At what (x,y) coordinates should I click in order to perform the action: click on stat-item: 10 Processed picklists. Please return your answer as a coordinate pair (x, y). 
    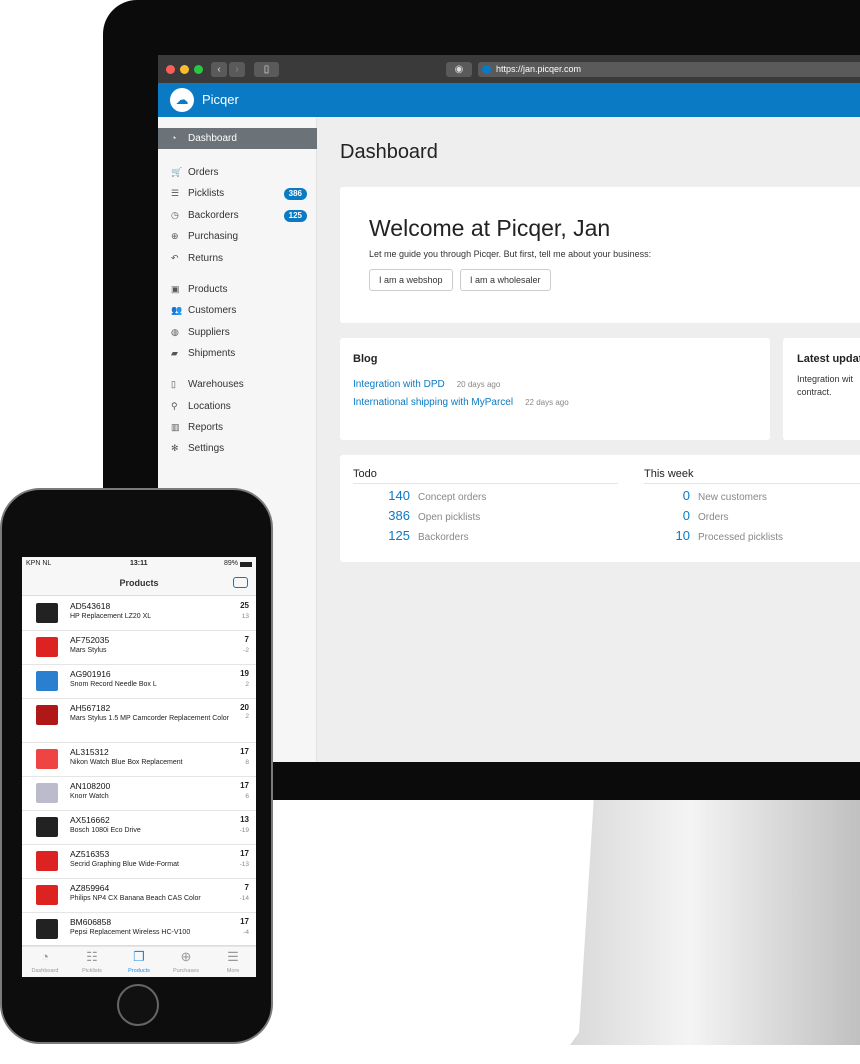
    Looking at the image, I should click on (745, 538).